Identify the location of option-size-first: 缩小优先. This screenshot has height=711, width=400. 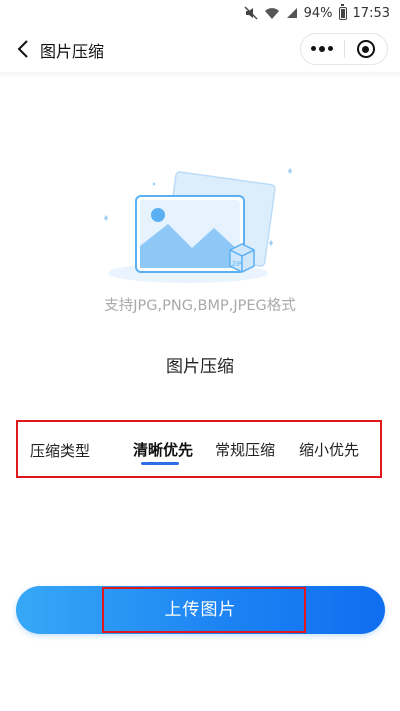
(329, 449).